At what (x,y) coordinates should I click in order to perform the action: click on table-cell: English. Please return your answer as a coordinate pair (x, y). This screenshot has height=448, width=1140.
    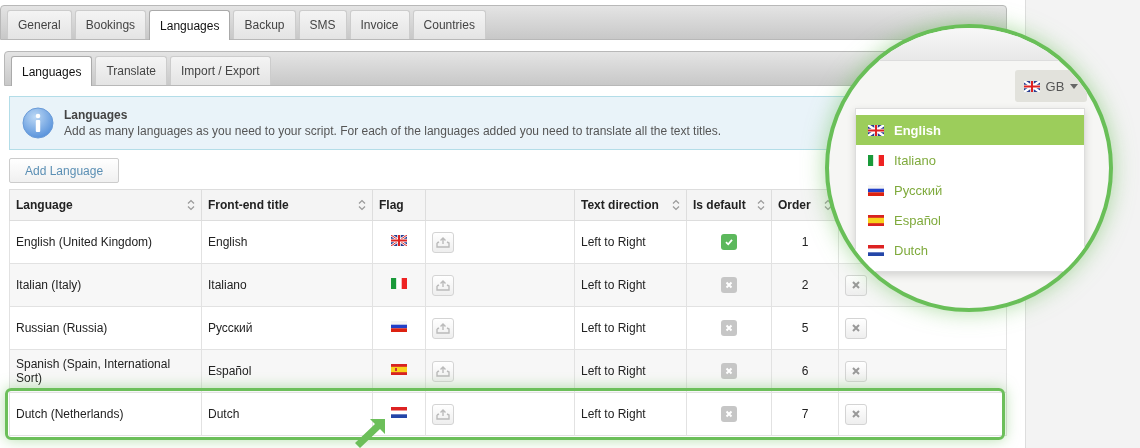
    Looking at the image, I should click on (287, 242).